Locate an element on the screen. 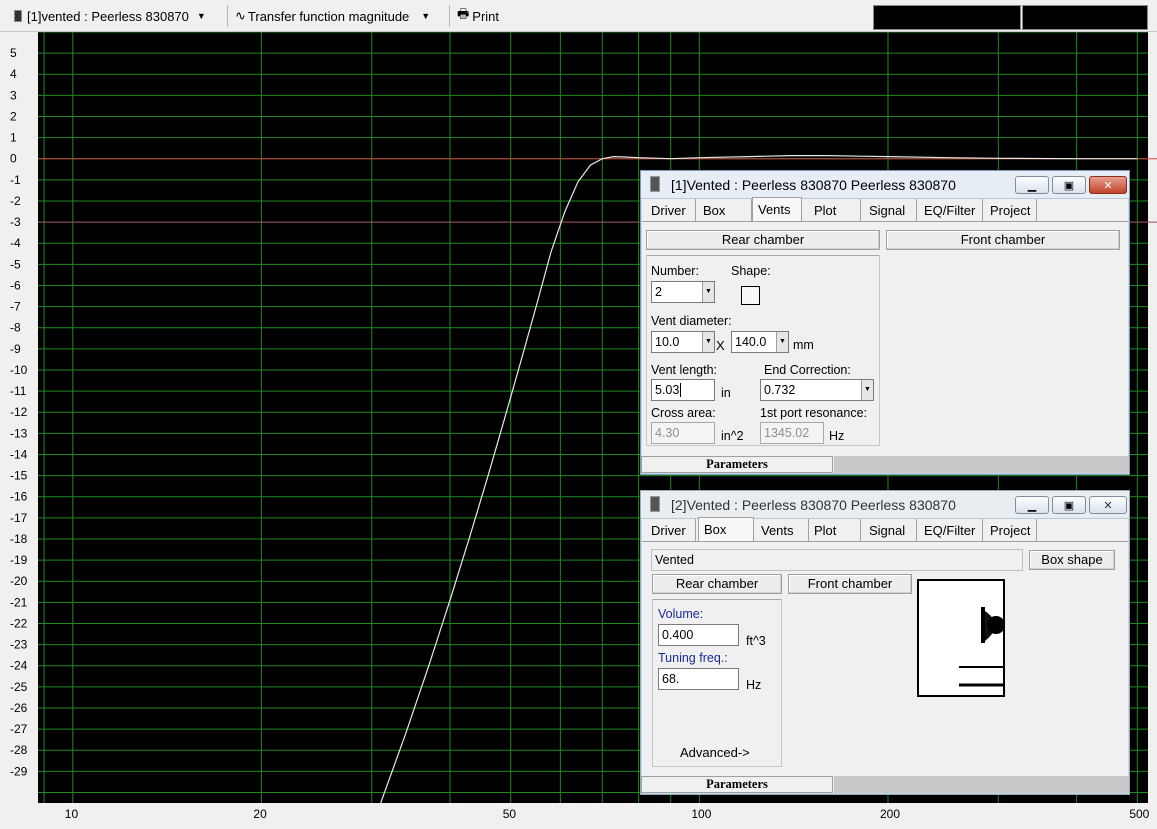  y-tick-label: -1 is located at coordinates (15, 180).